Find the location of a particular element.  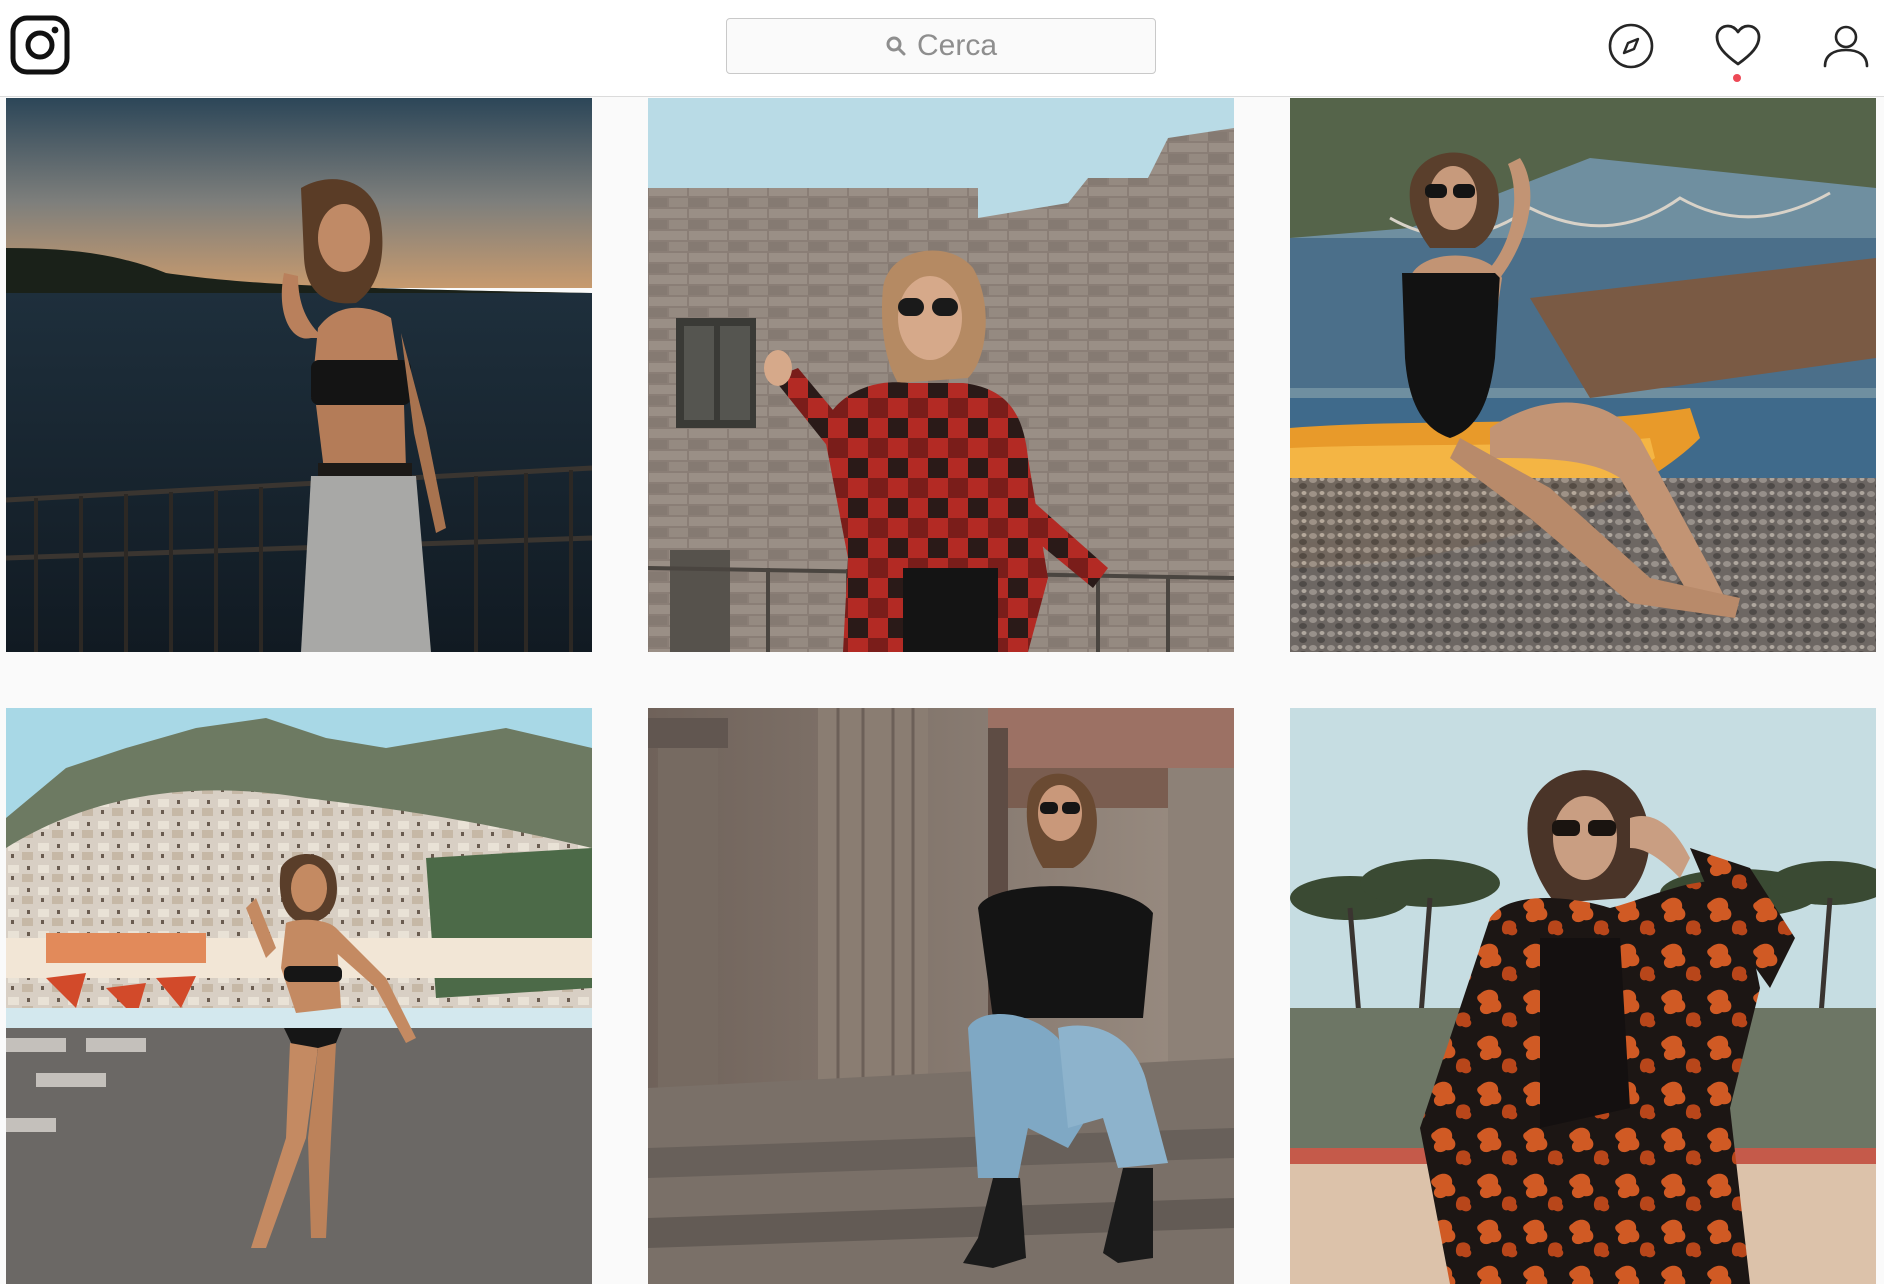

search-placeholder: Cerca is located at coordinates (957, 45).